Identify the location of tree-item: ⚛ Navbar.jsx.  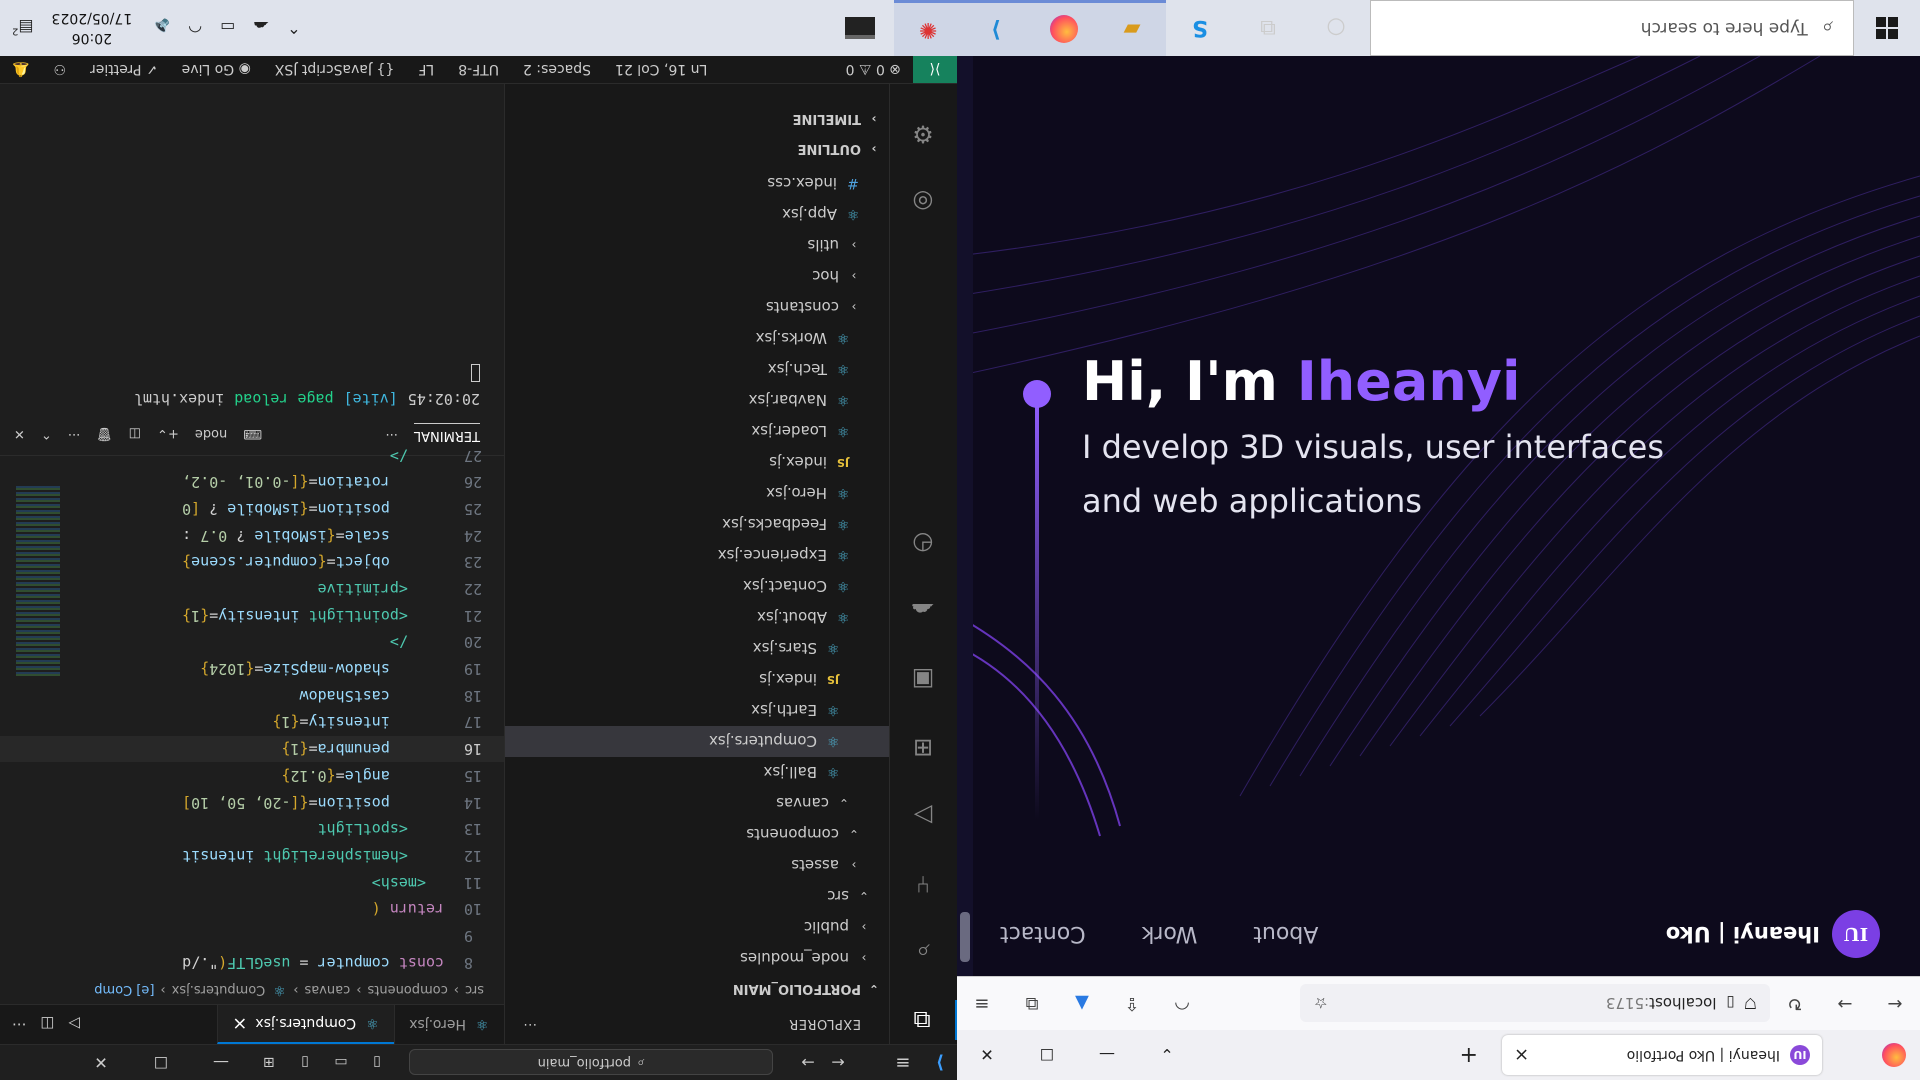
(697, 400).